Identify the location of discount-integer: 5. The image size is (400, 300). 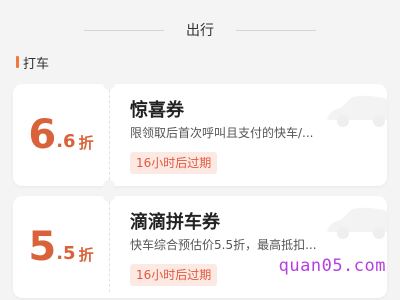
(42, 247).